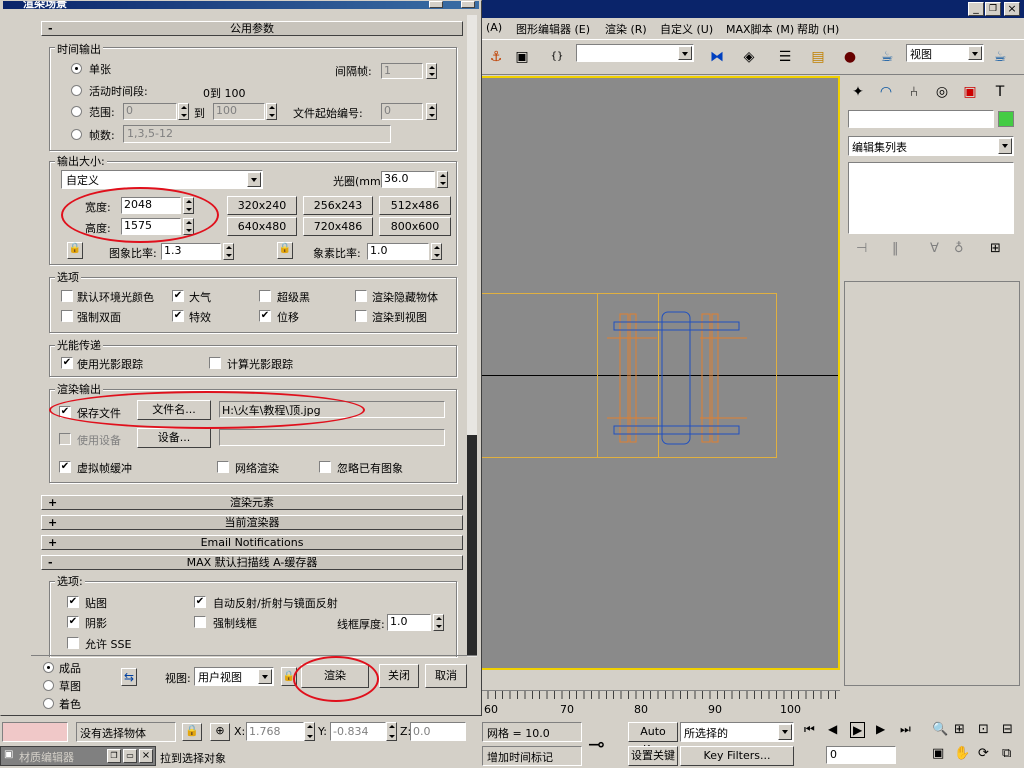  I want to click on preset-720x486-button: 720x486, so click(338, 226).